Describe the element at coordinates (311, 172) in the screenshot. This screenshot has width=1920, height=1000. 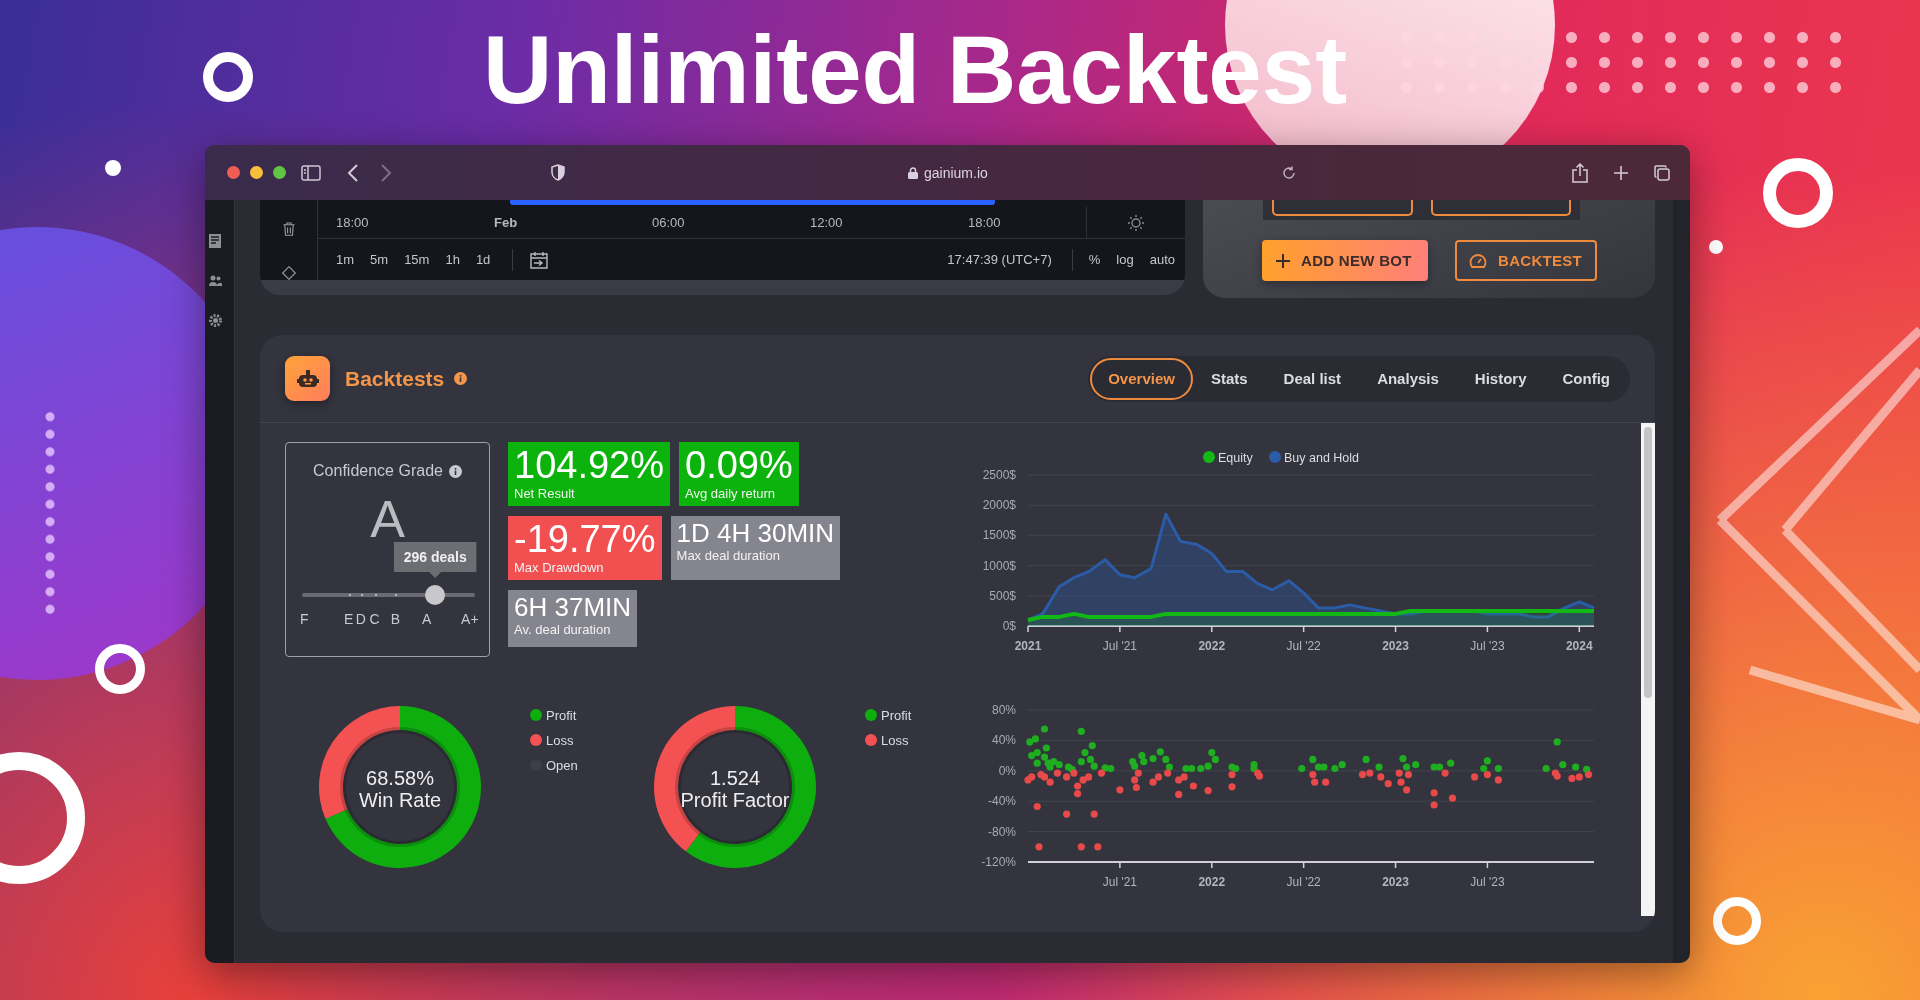
I see `sidebar-icon` at that location.